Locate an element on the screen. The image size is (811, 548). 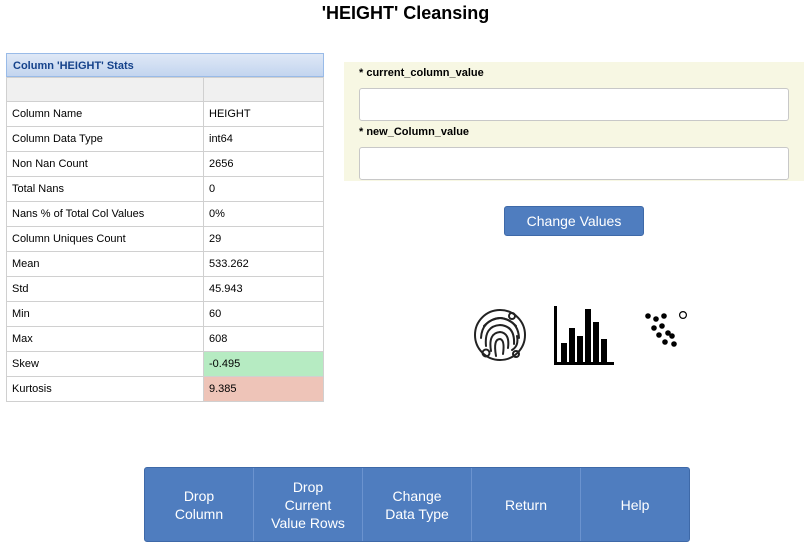
stat-value: int64 is located at coordinates (263, 139).